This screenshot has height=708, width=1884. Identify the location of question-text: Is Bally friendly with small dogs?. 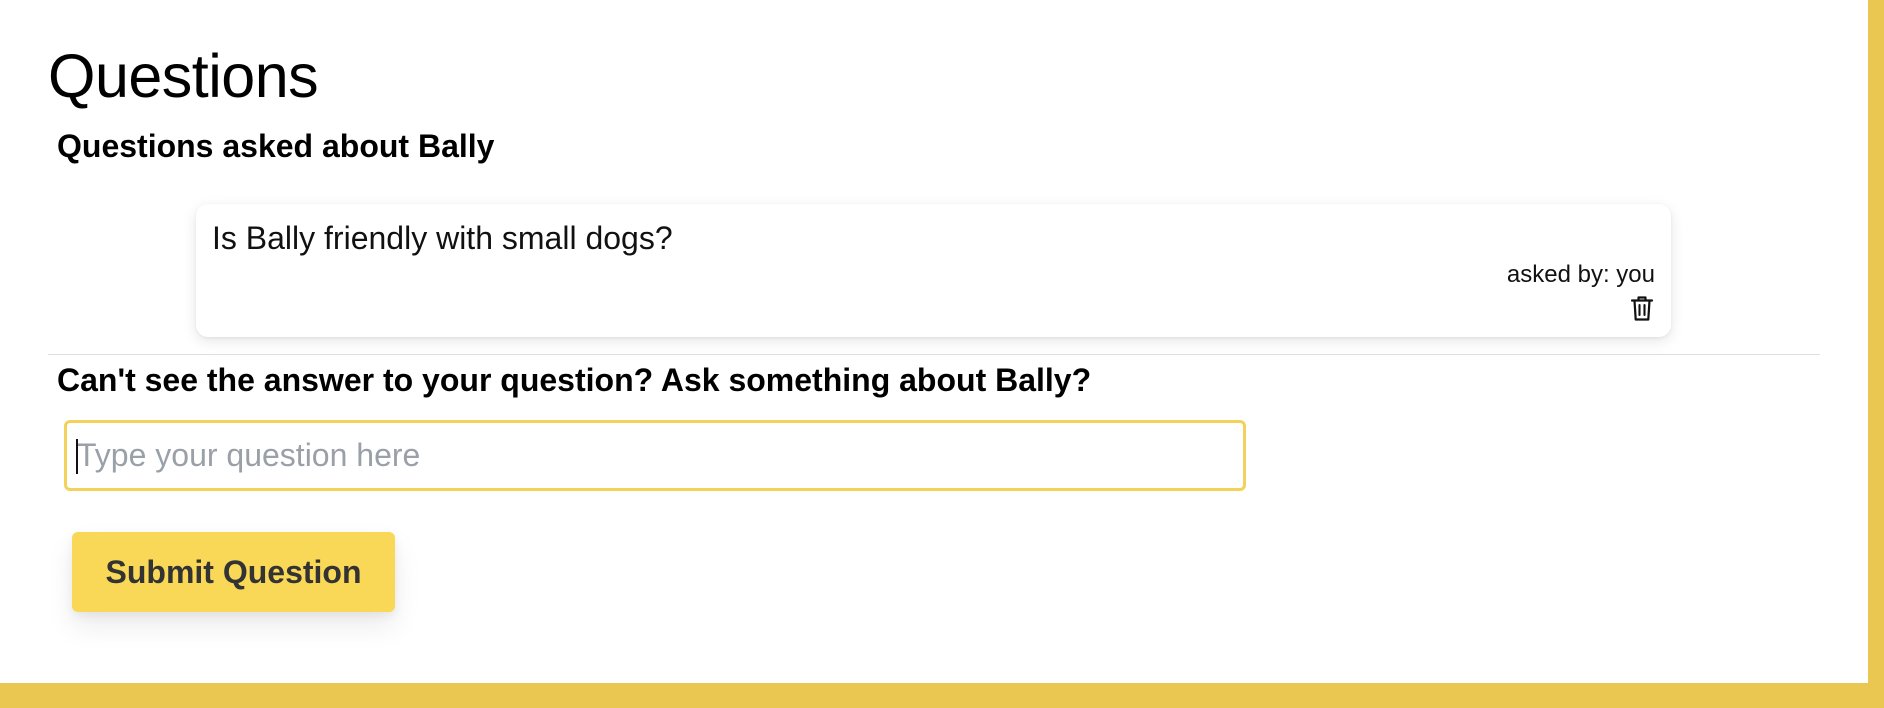
(442, 238).